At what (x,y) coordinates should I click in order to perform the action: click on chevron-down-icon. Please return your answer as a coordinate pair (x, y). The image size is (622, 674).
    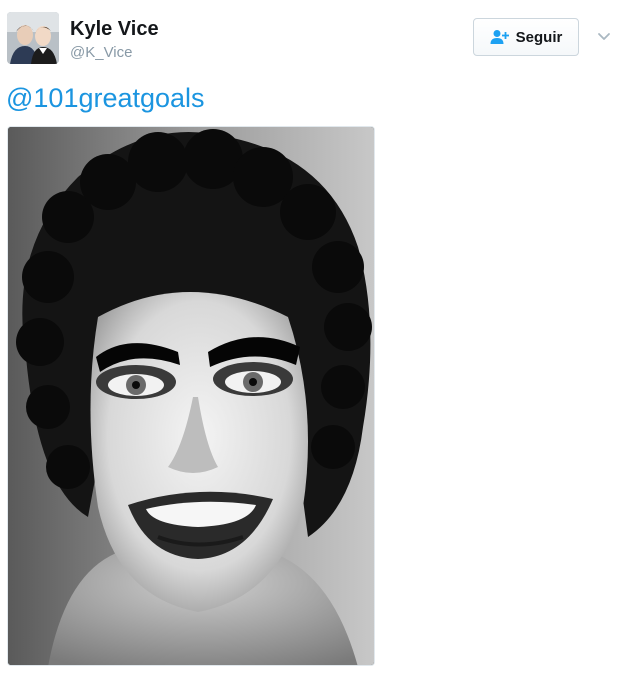
    Looking at the image, I should click on (604, 36).